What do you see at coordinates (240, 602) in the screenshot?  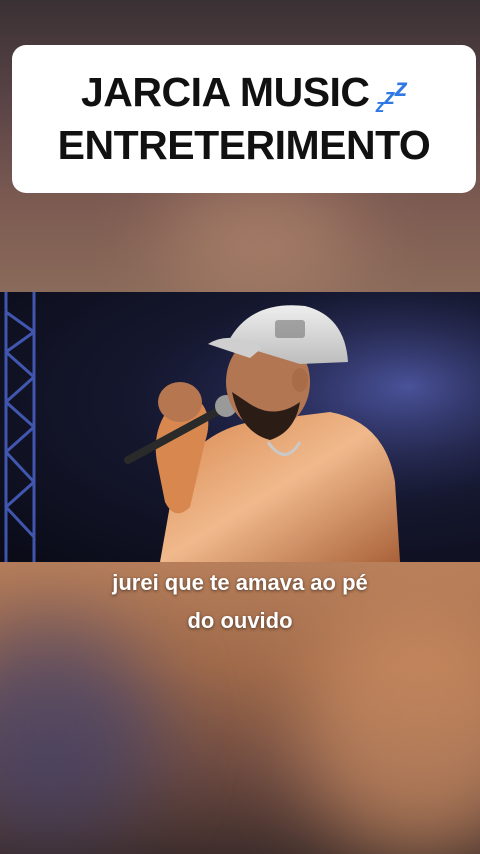 I see `lyrics-caption: jurei que te amava ao pé do ouvido` at bounding box center [240, 602].